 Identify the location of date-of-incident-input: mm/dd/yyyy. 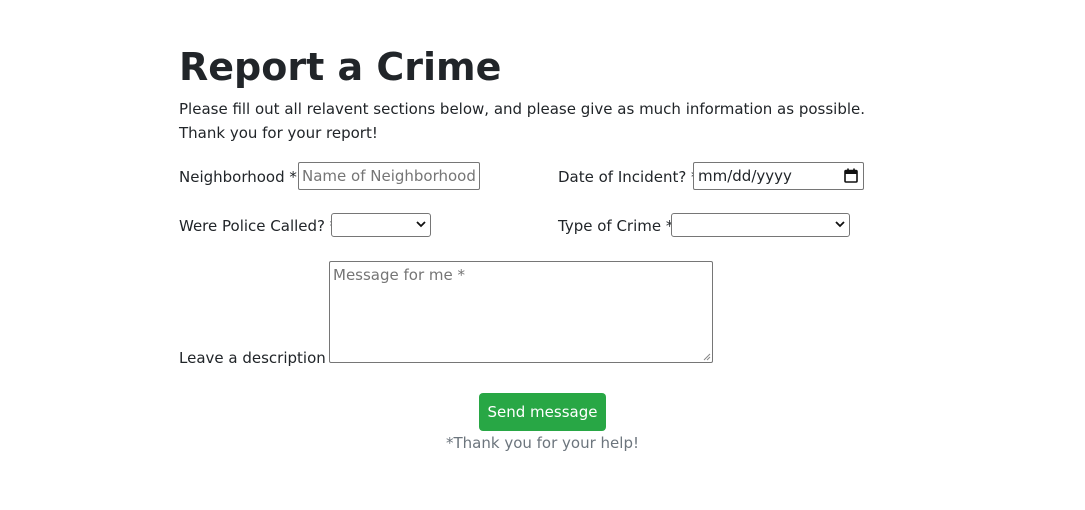
(778, 176).